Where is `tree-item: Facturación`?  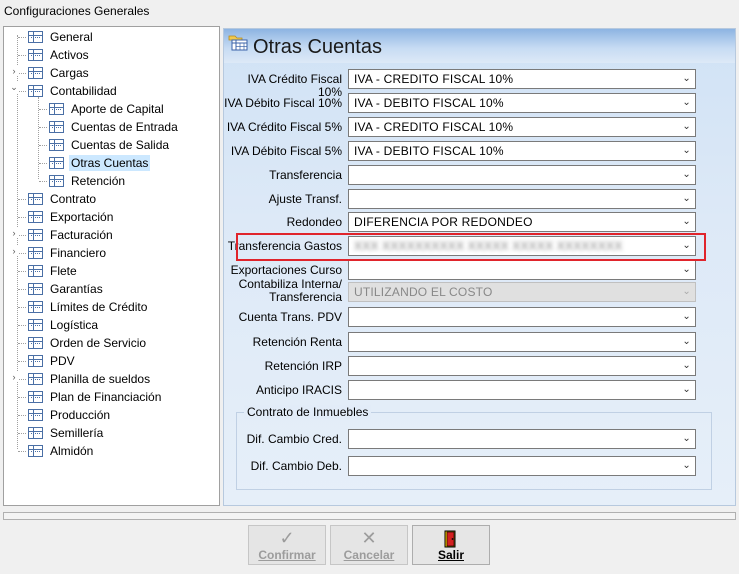 tree-item: Facturación is located at coordinates (71, 235).